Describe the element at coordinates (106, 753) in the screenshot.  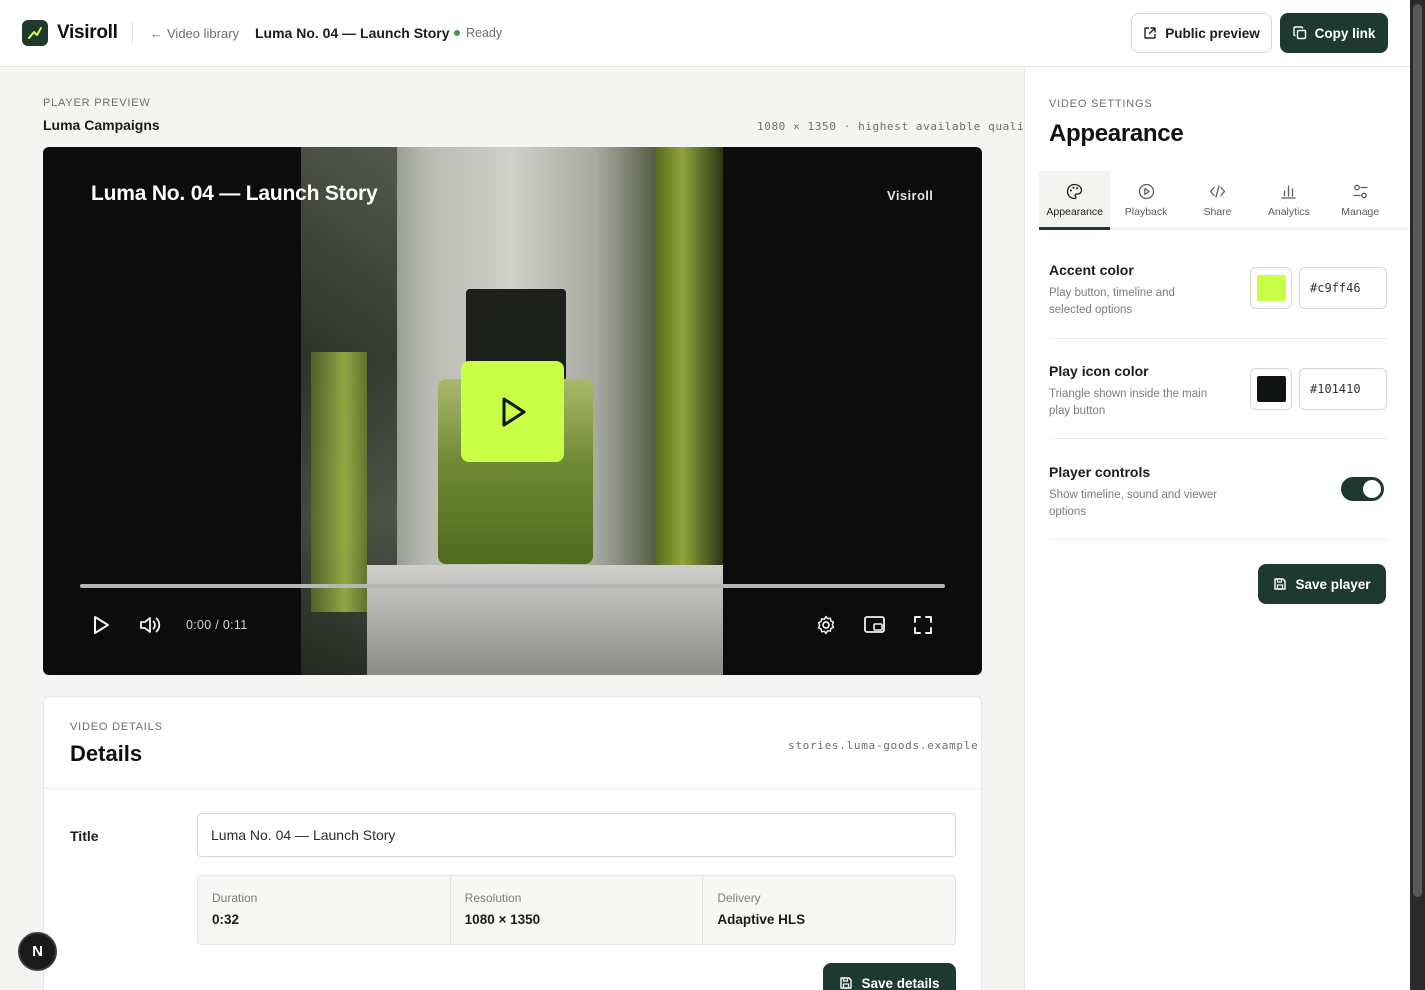
I see `details-title: Details` at that location.